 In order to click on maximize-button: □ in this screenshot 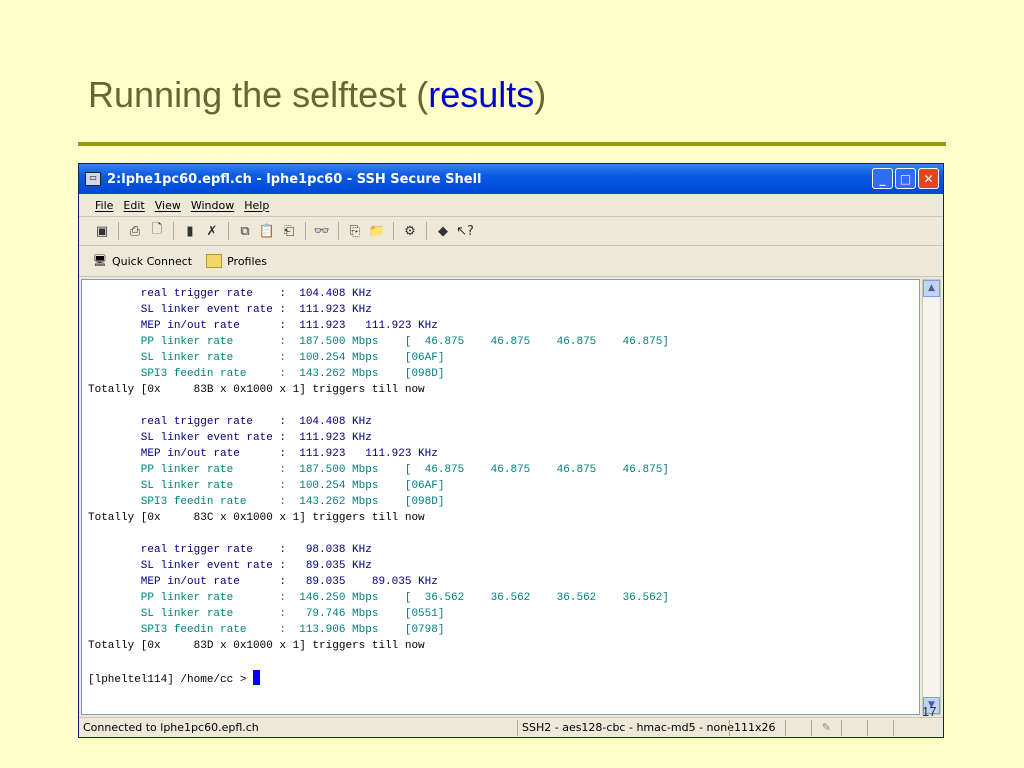, I will do `click(905, 178)`.